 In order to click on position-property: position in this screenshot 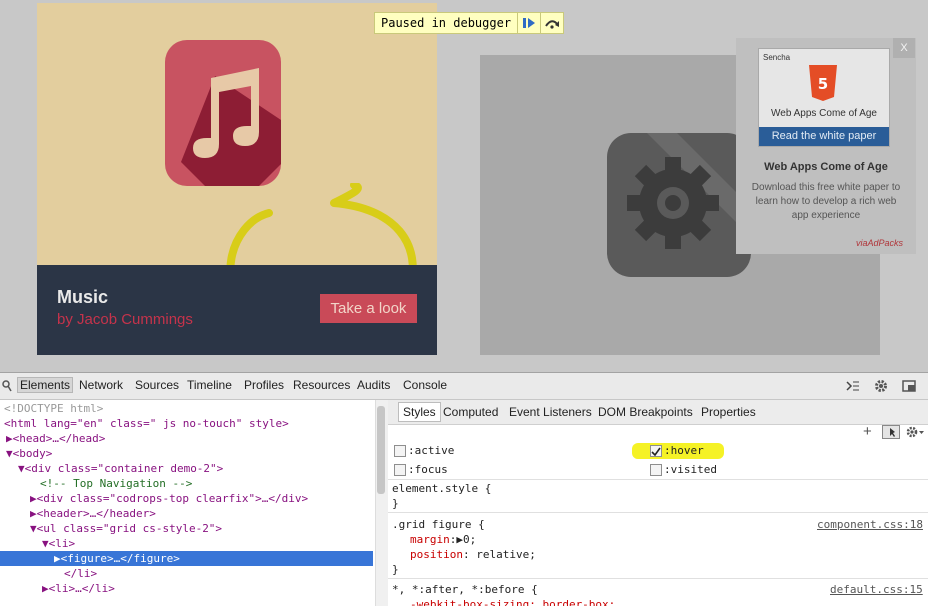, I will do `click(436, 554)`.